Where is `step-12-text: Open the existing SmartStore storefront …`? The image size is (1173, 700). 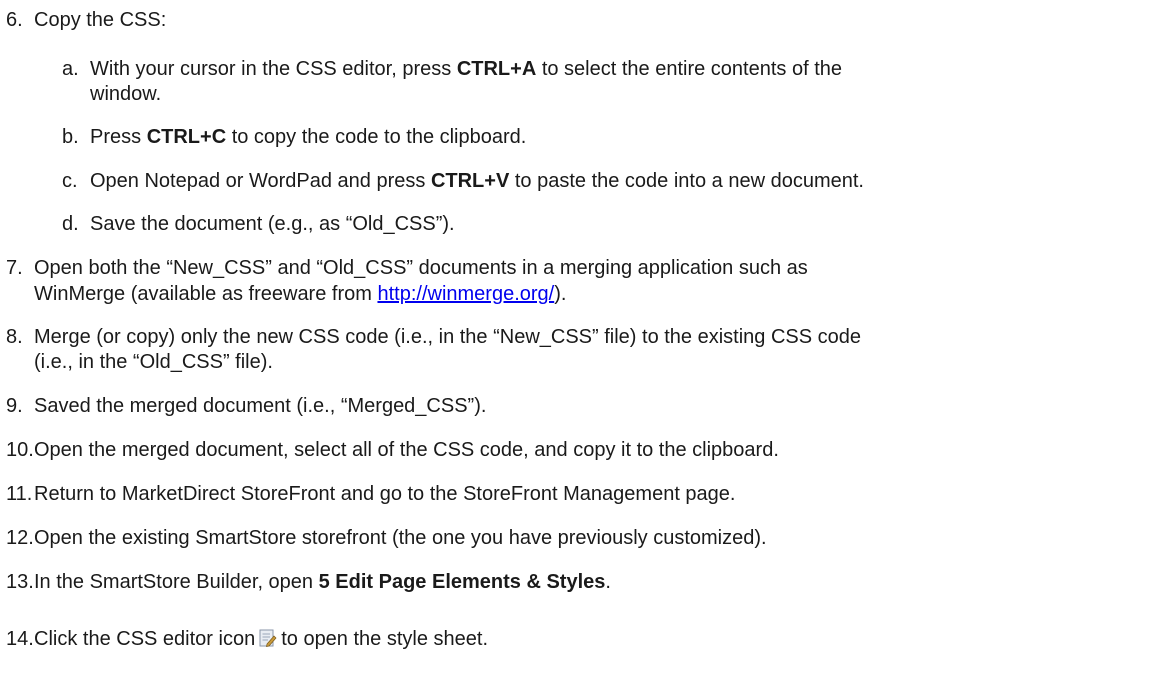 step-12-text: Open the existing SmartStore storefront … is located at coordinates (400, 538).